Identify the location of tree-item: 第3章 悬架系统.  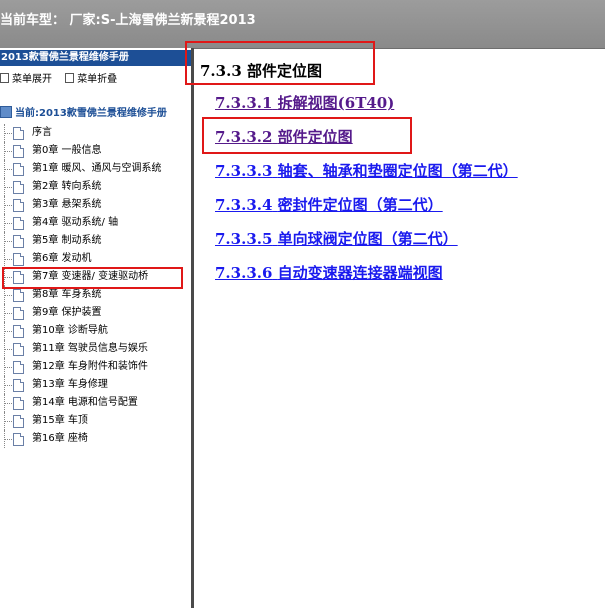
(95, 205).